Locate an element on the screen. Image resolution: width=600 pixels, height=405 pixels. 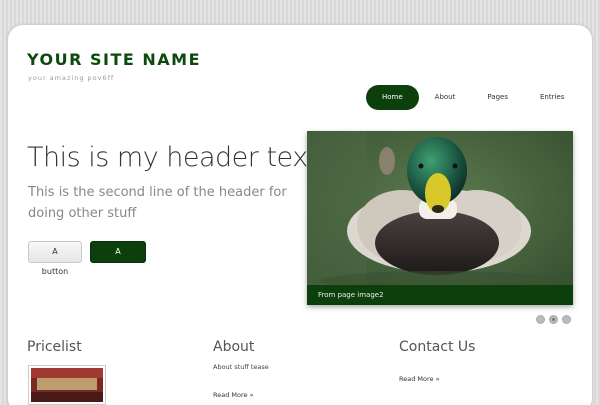
main-nav: Home About Pages Entries is located at coordinates (473, 97).